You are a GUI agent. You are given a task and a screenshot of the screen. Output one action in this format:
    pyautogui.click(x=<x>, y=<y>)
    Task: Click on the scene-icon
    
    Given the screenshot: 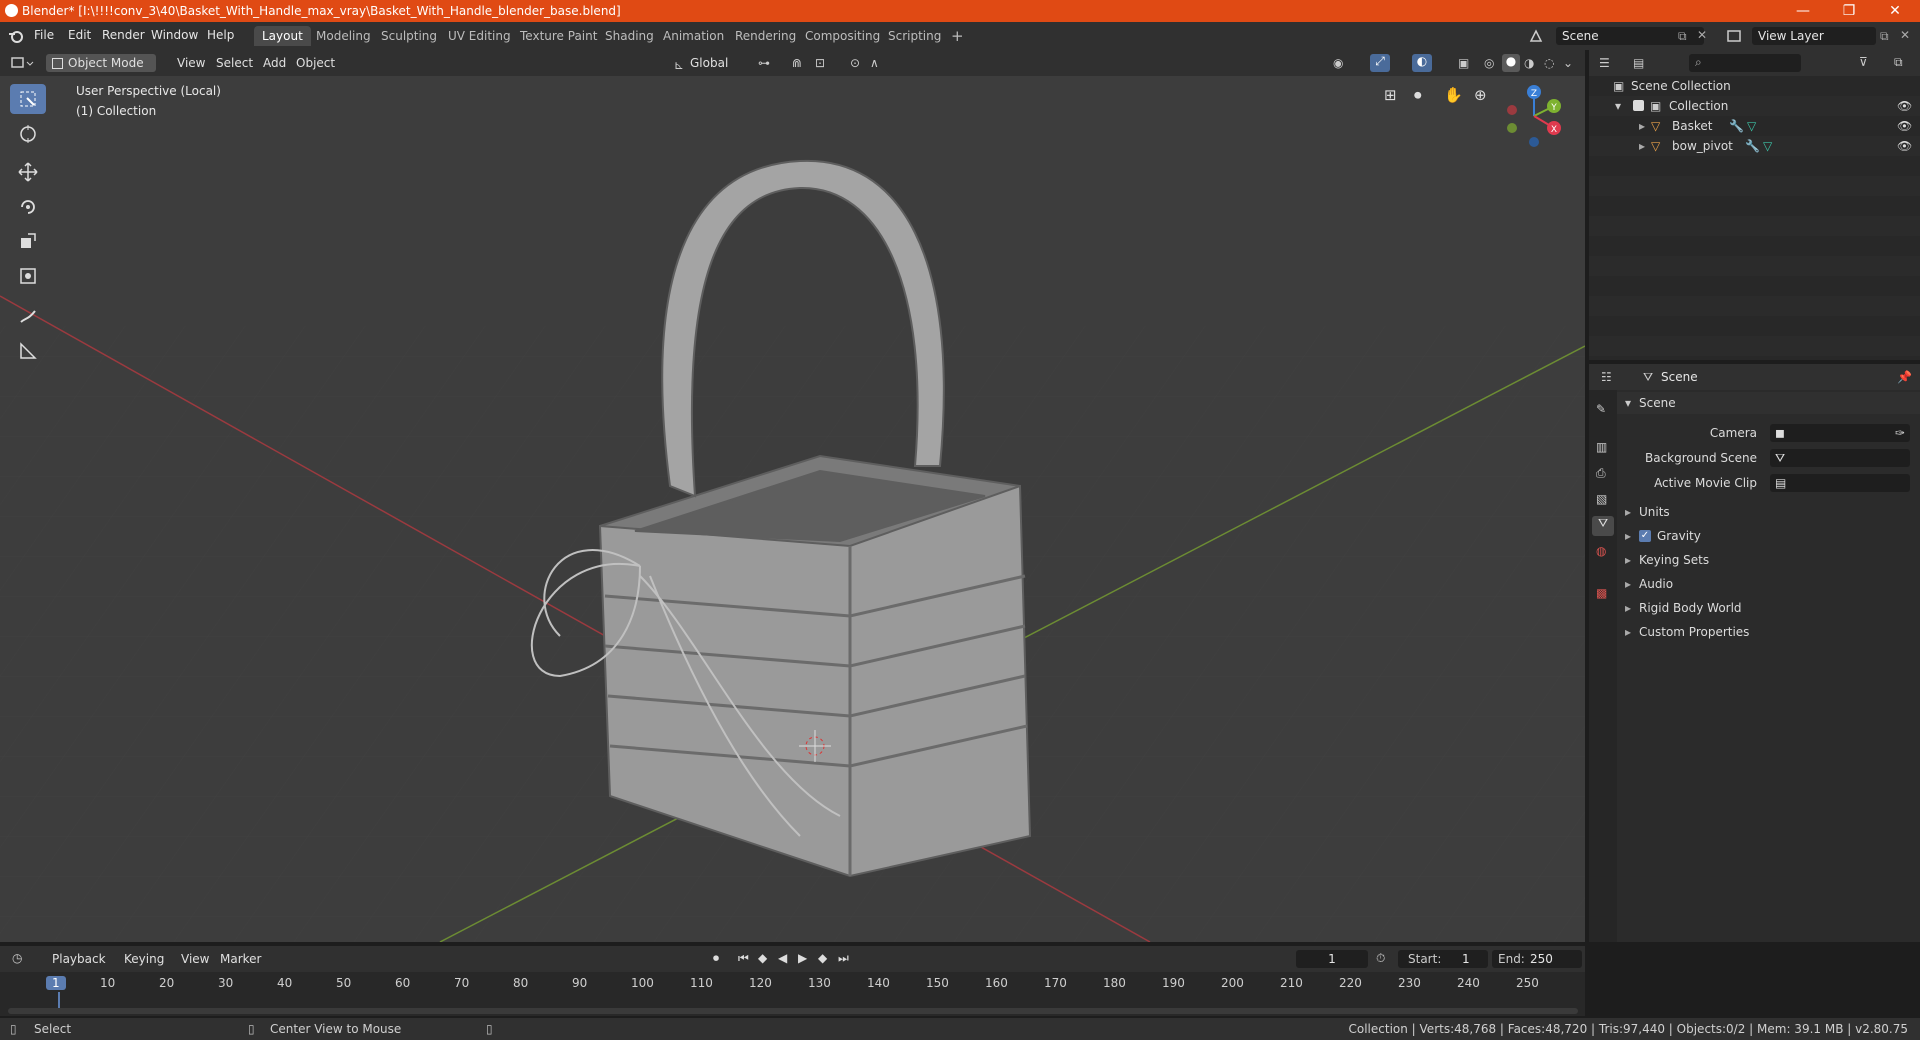 What is the action you would take?
    pyautogui.click(x=1536, y=36)
    